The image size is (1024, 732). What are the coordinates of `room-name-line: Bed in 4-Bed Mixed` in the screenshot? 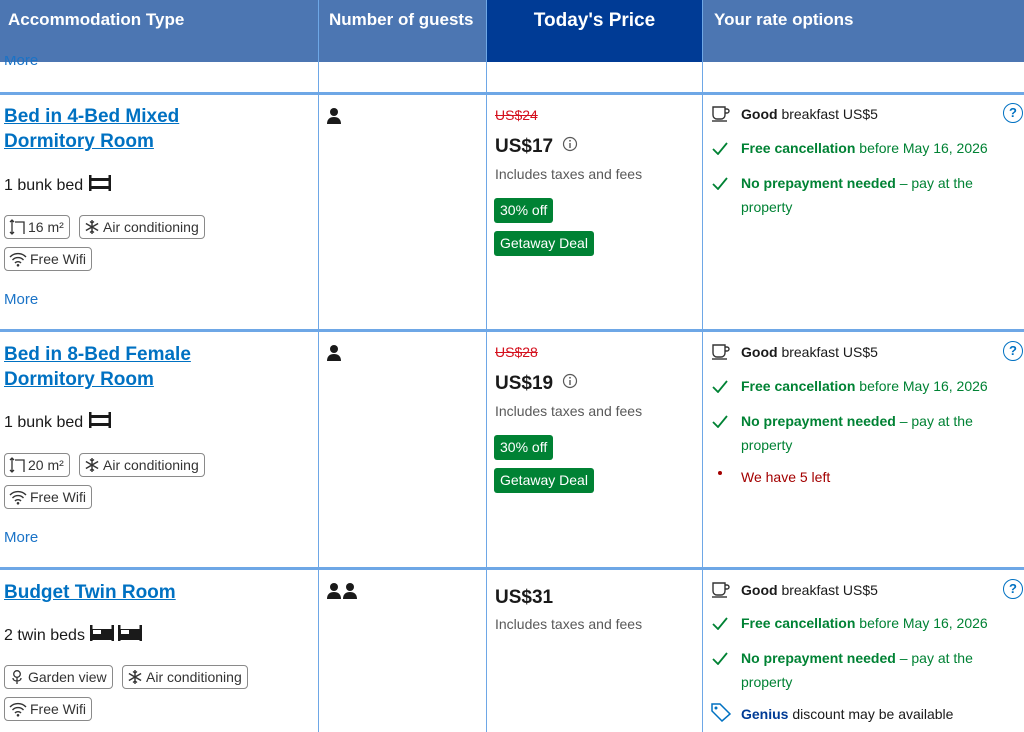 It's located at (91, 116).